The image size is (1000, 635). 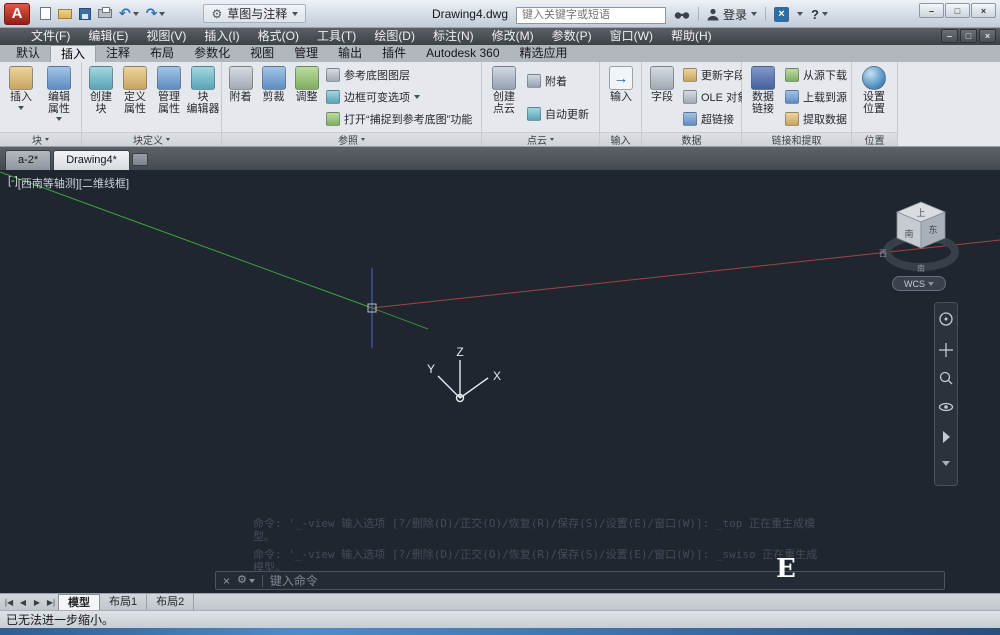 I want to click on prev-tab-button: ◀, so click(x=23, y=602).